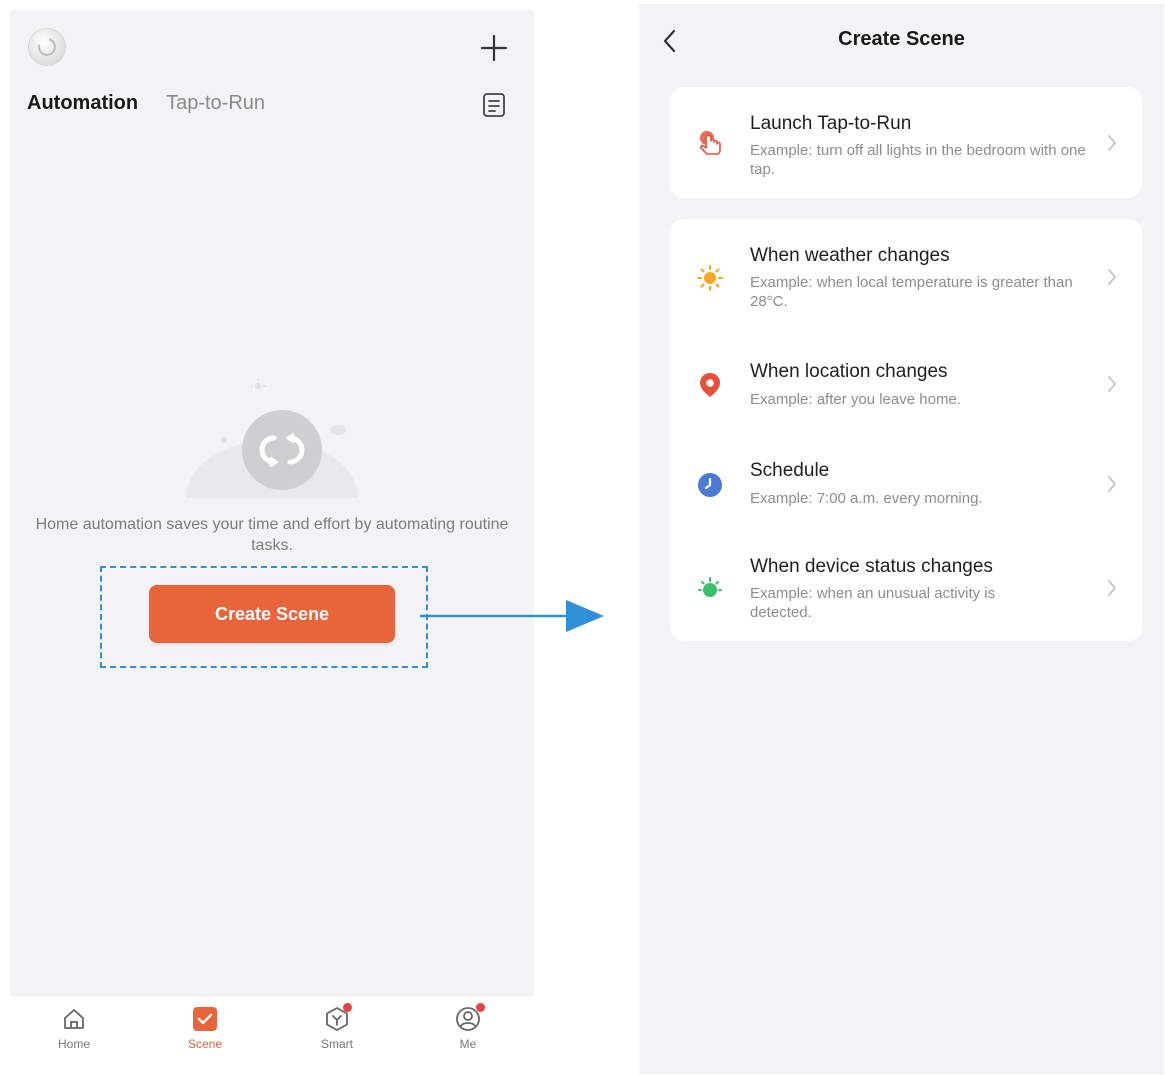 Image resolution: width=1165 pixels, height=1075 pixels. What do you see at coordinates (146, 103) in the screenshot?
I see `scene-tabs: Automation Tap-to-Run` at bounding box center [146, 103].